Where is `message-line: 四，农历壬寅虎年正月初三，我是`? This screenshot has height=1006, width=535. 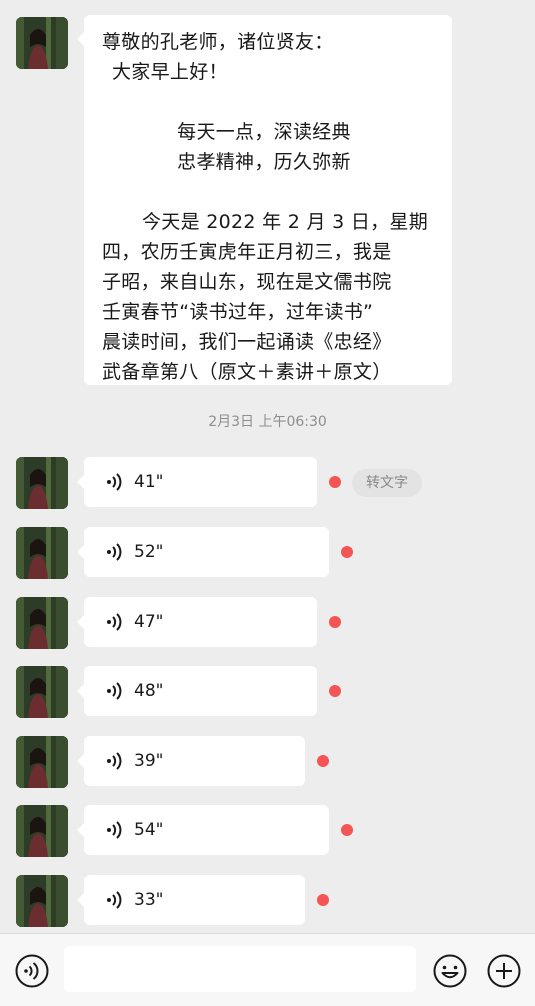
message-line: 四，农历壬寅虎年正月初三，我是 is located at coordinates (247, 252).